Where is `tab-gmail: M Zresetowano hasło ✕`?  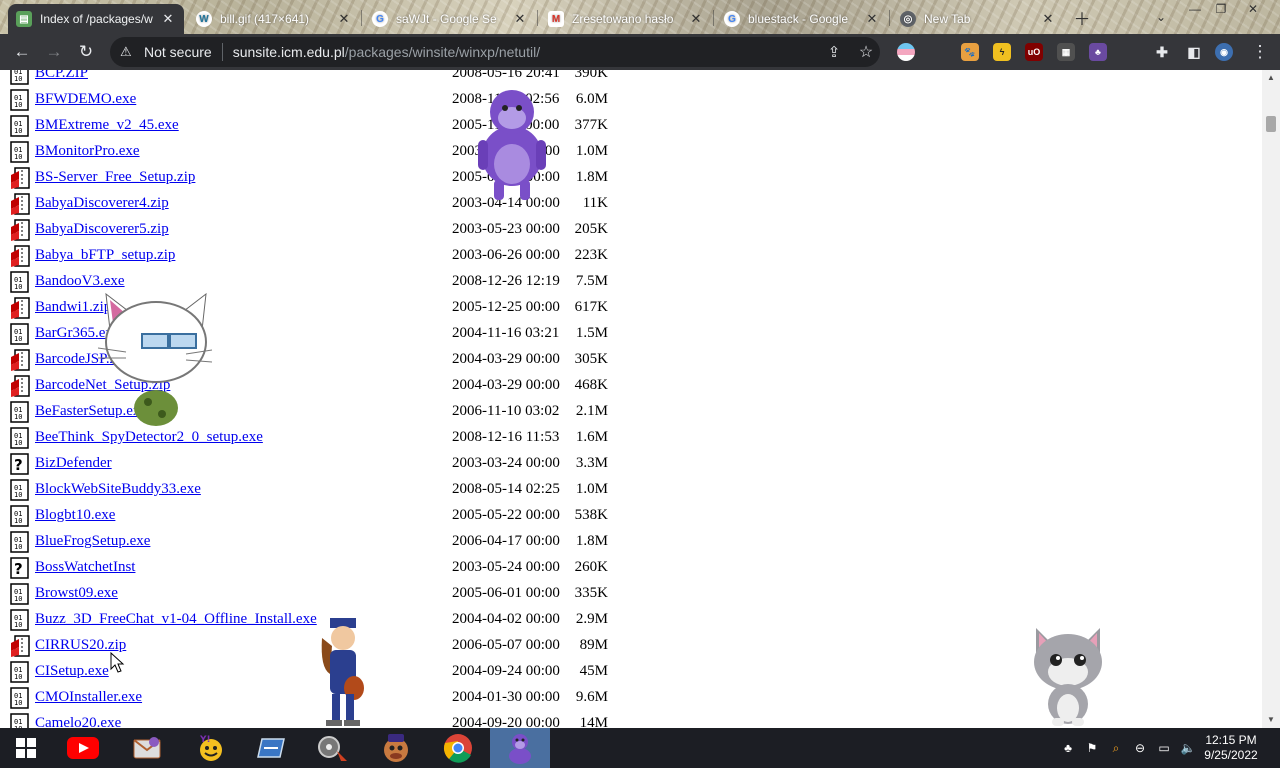
tab-gmail: M Zresetowano hasło ✕ is located at coordinates (626, 19).